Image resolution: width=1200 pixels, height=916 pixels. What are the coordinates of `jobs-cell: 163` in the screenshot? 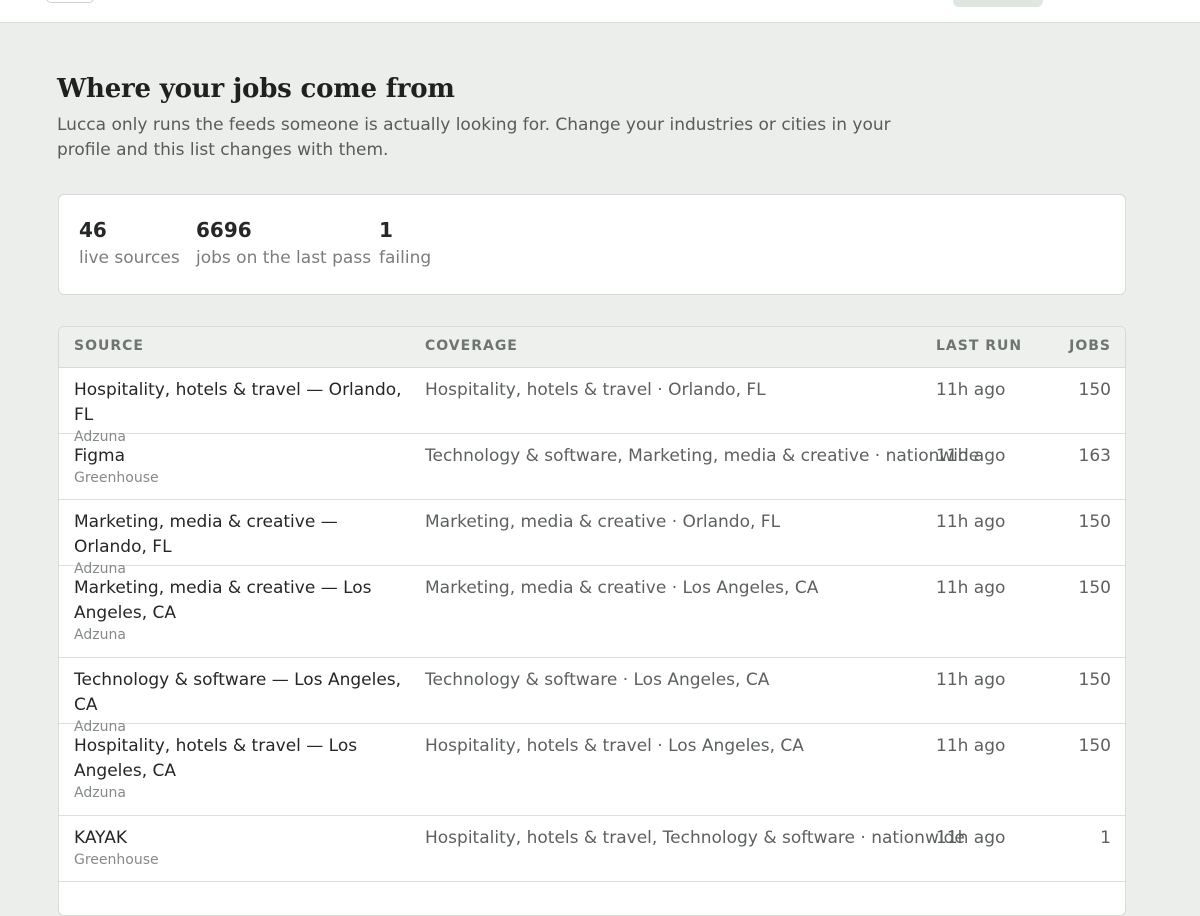 It's located at (1094, 456).